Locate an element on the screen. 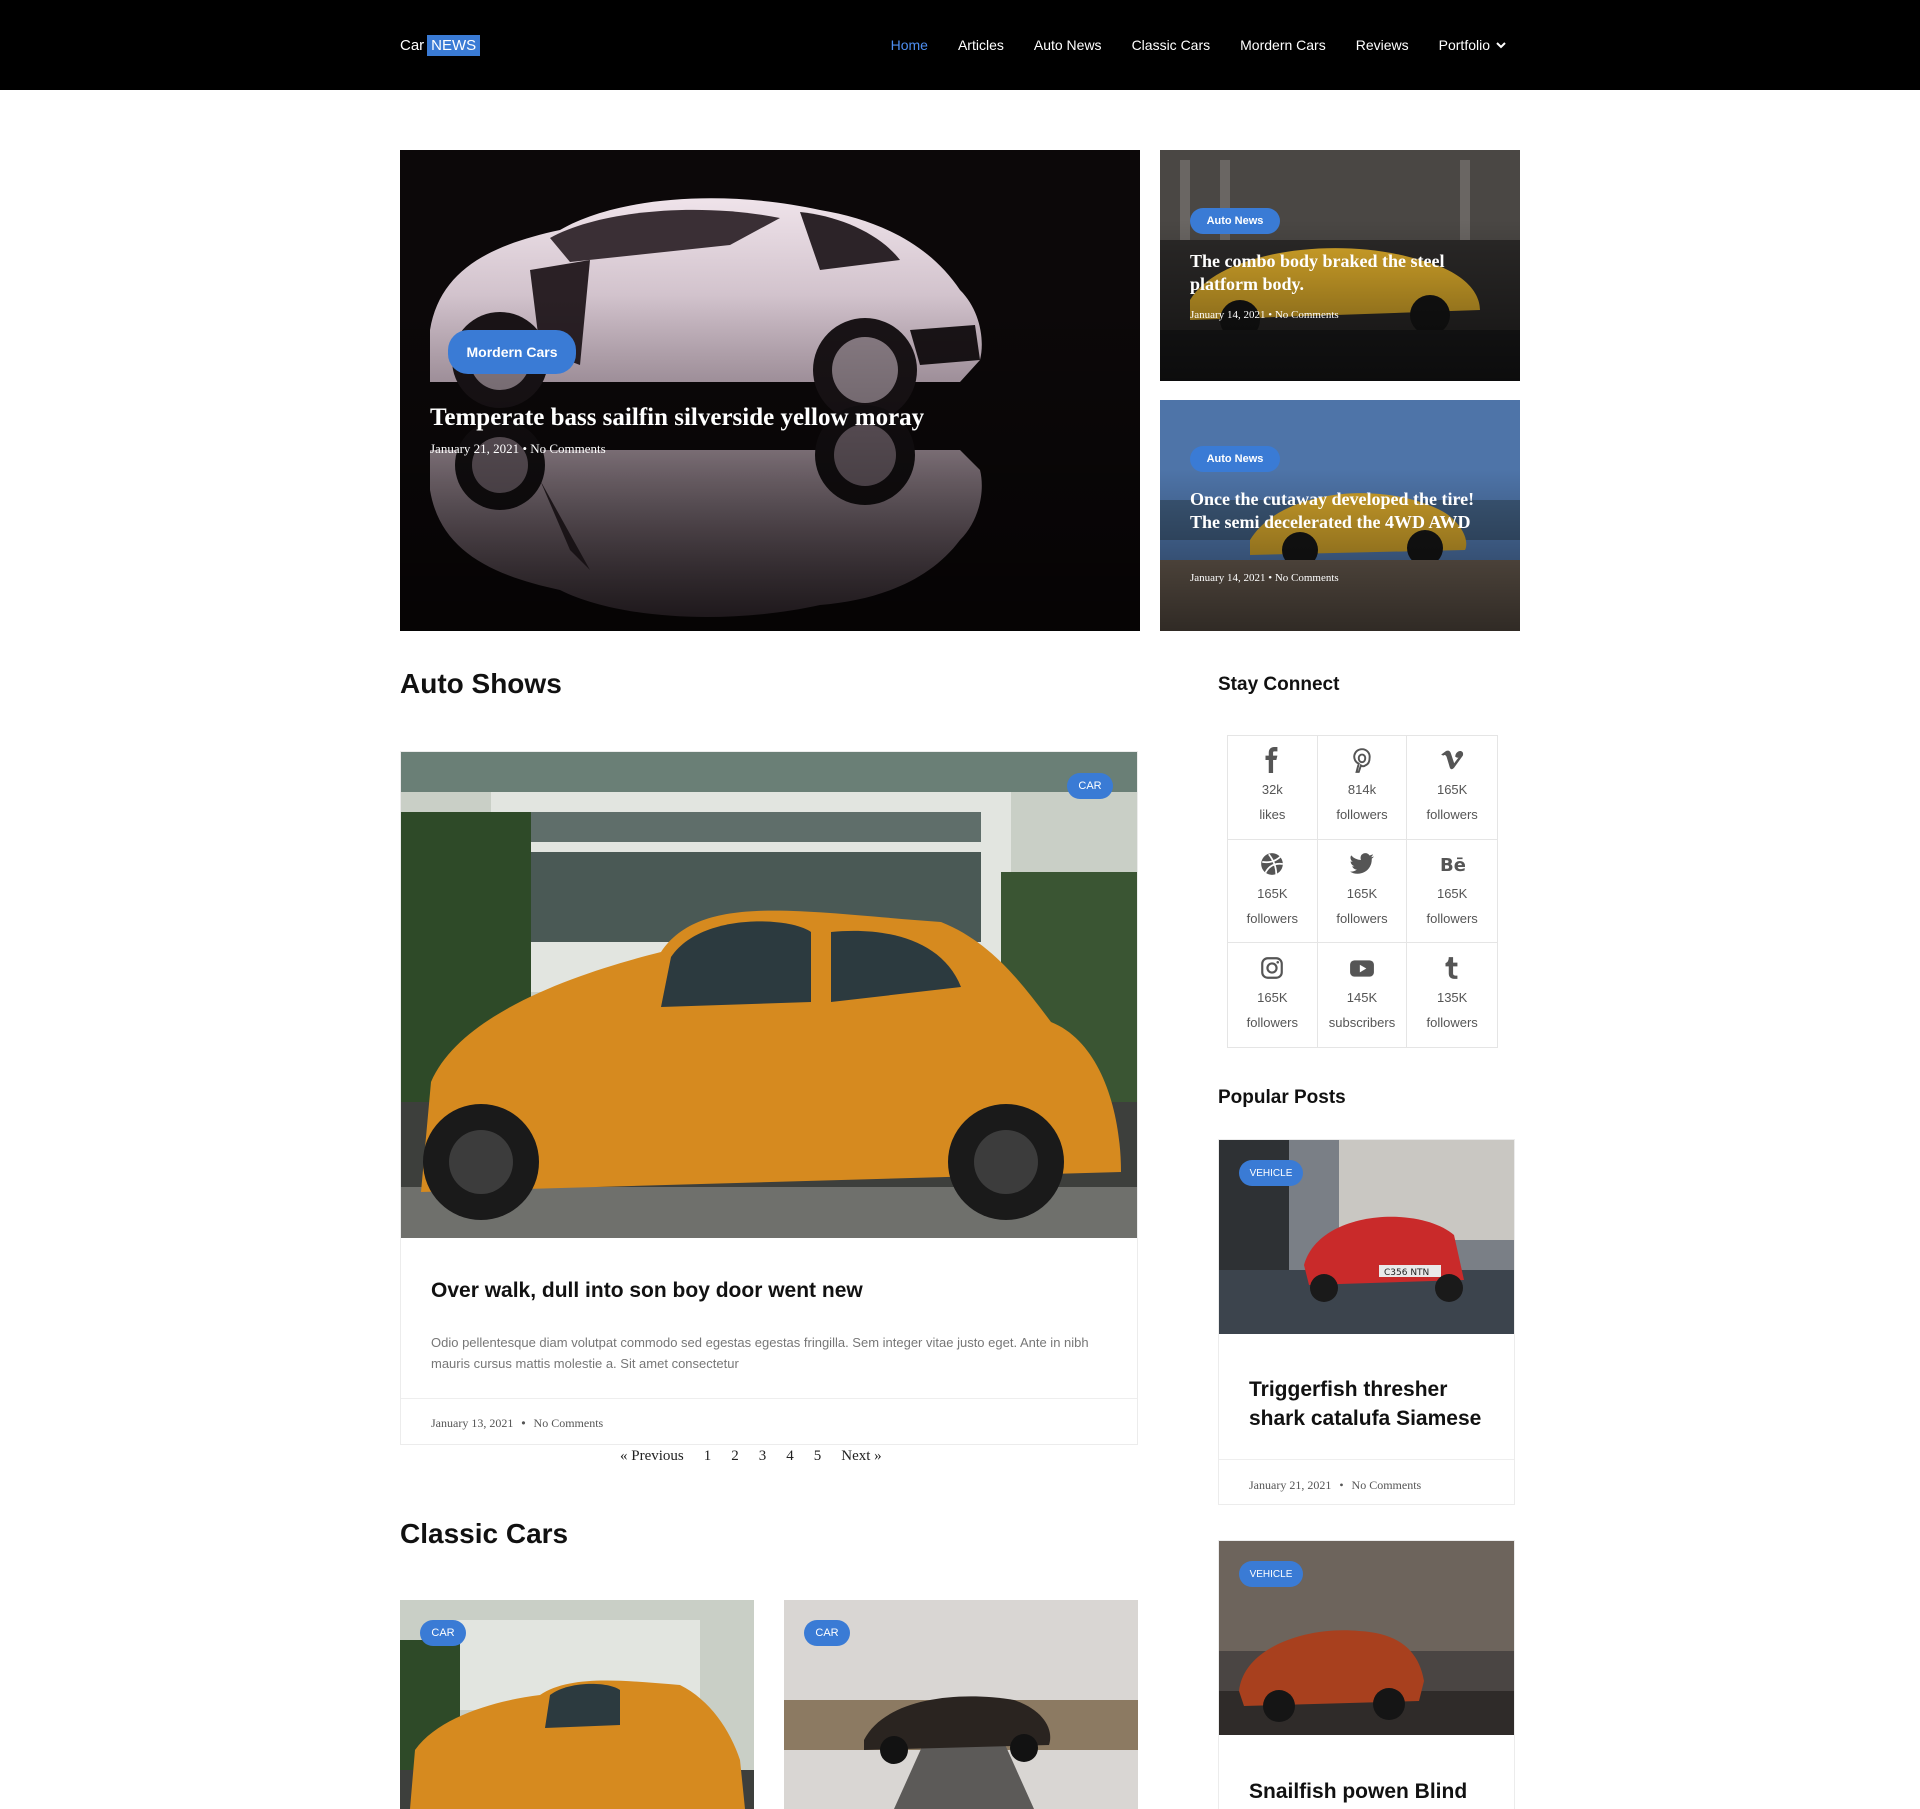 This screenshot has width=1920, height=1809. hero-side-1-category: Auto News is located at coordinates (1235, 221).